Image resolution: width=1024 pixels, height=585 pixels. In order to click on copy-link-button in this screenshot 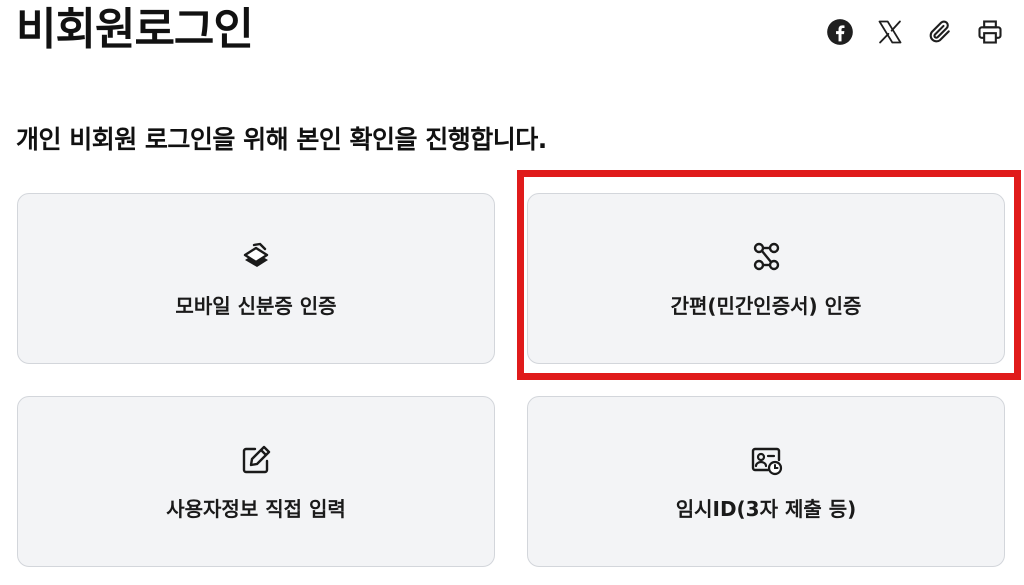, I will do `click(940, 32)`.